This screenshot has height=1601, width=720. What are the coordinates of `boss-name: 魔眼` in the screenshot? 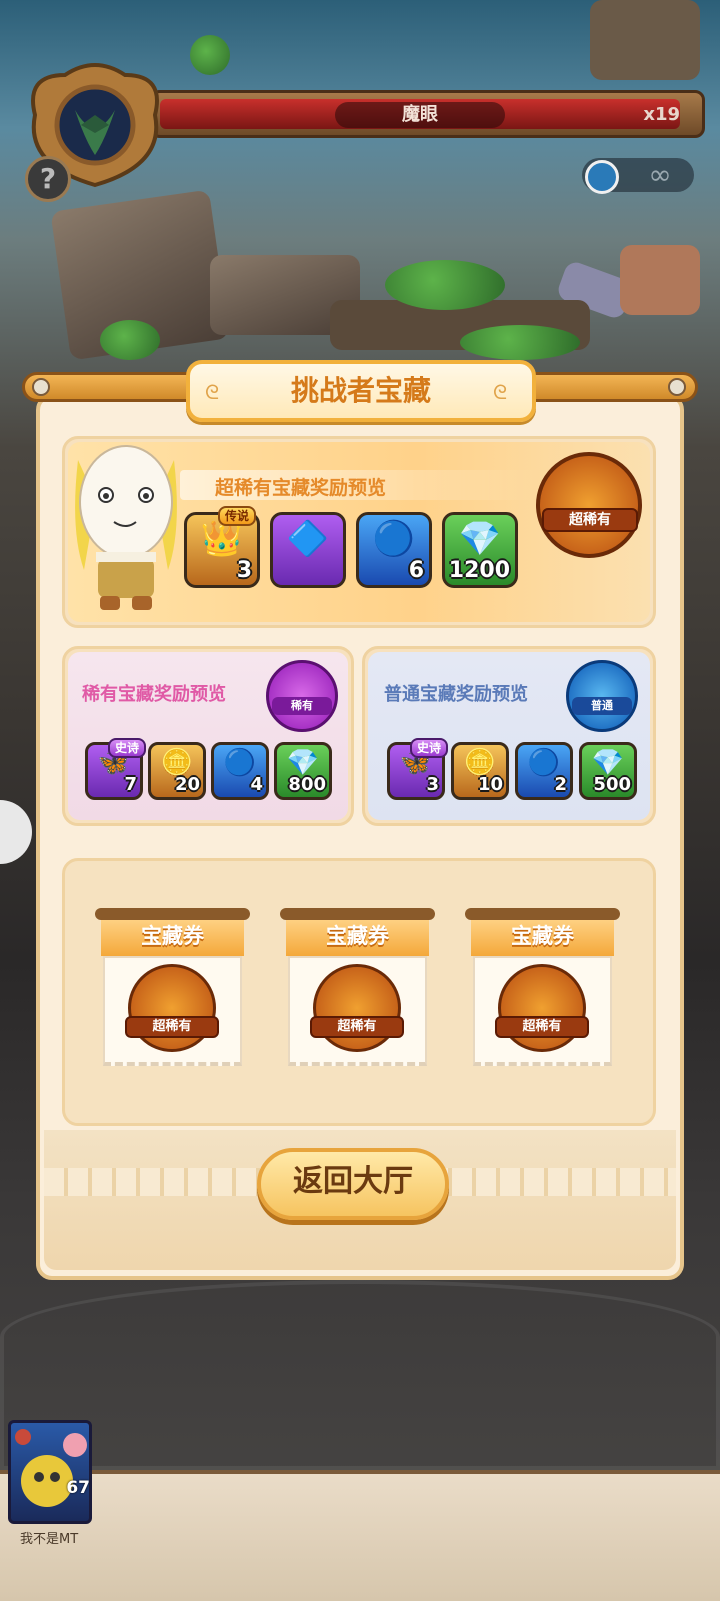 It's located at (420, 114).